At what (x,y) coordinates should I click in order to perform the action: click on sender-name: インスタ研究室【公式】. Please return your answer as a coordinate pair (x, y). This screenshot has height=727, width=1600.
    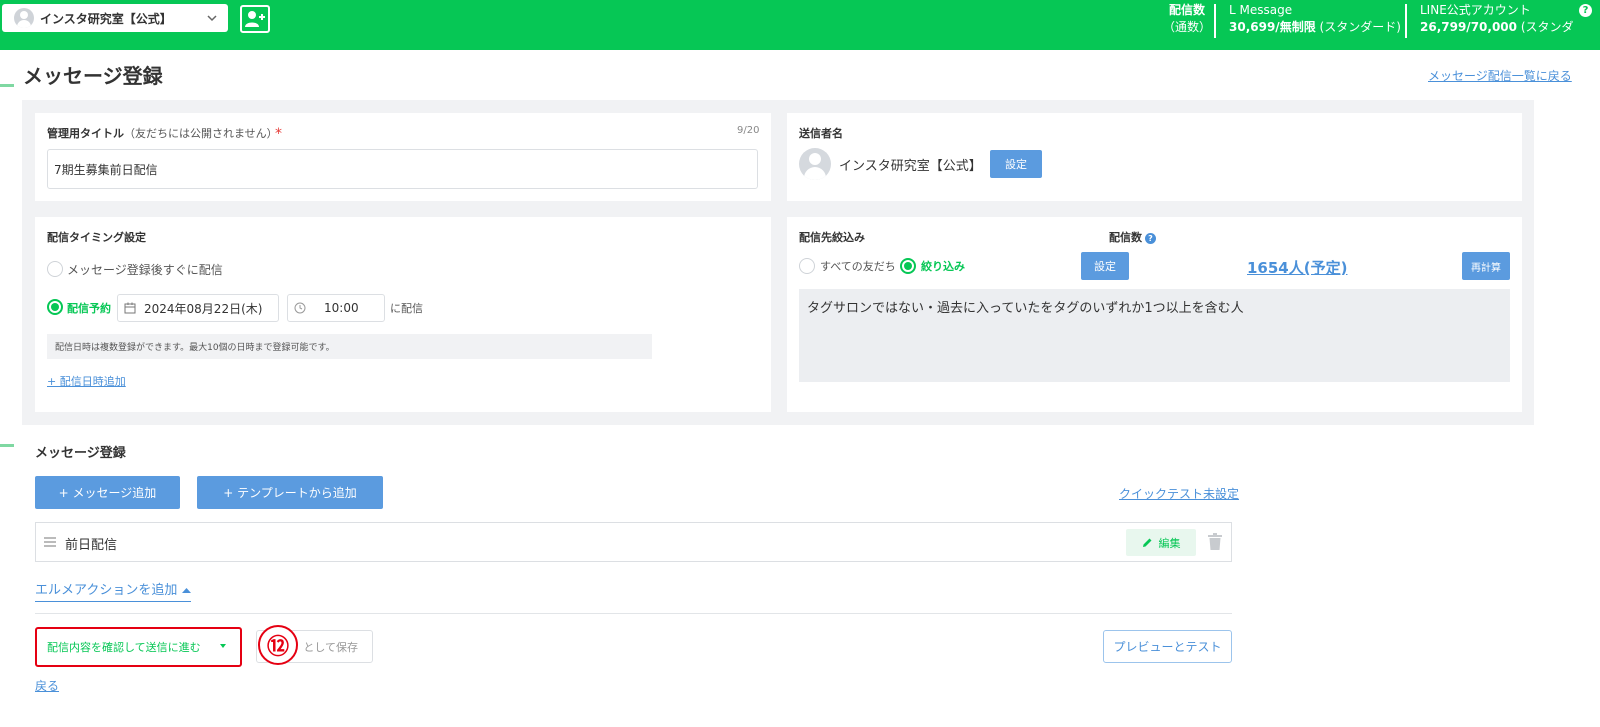
    Looking at the image, I should click on (910, 166).